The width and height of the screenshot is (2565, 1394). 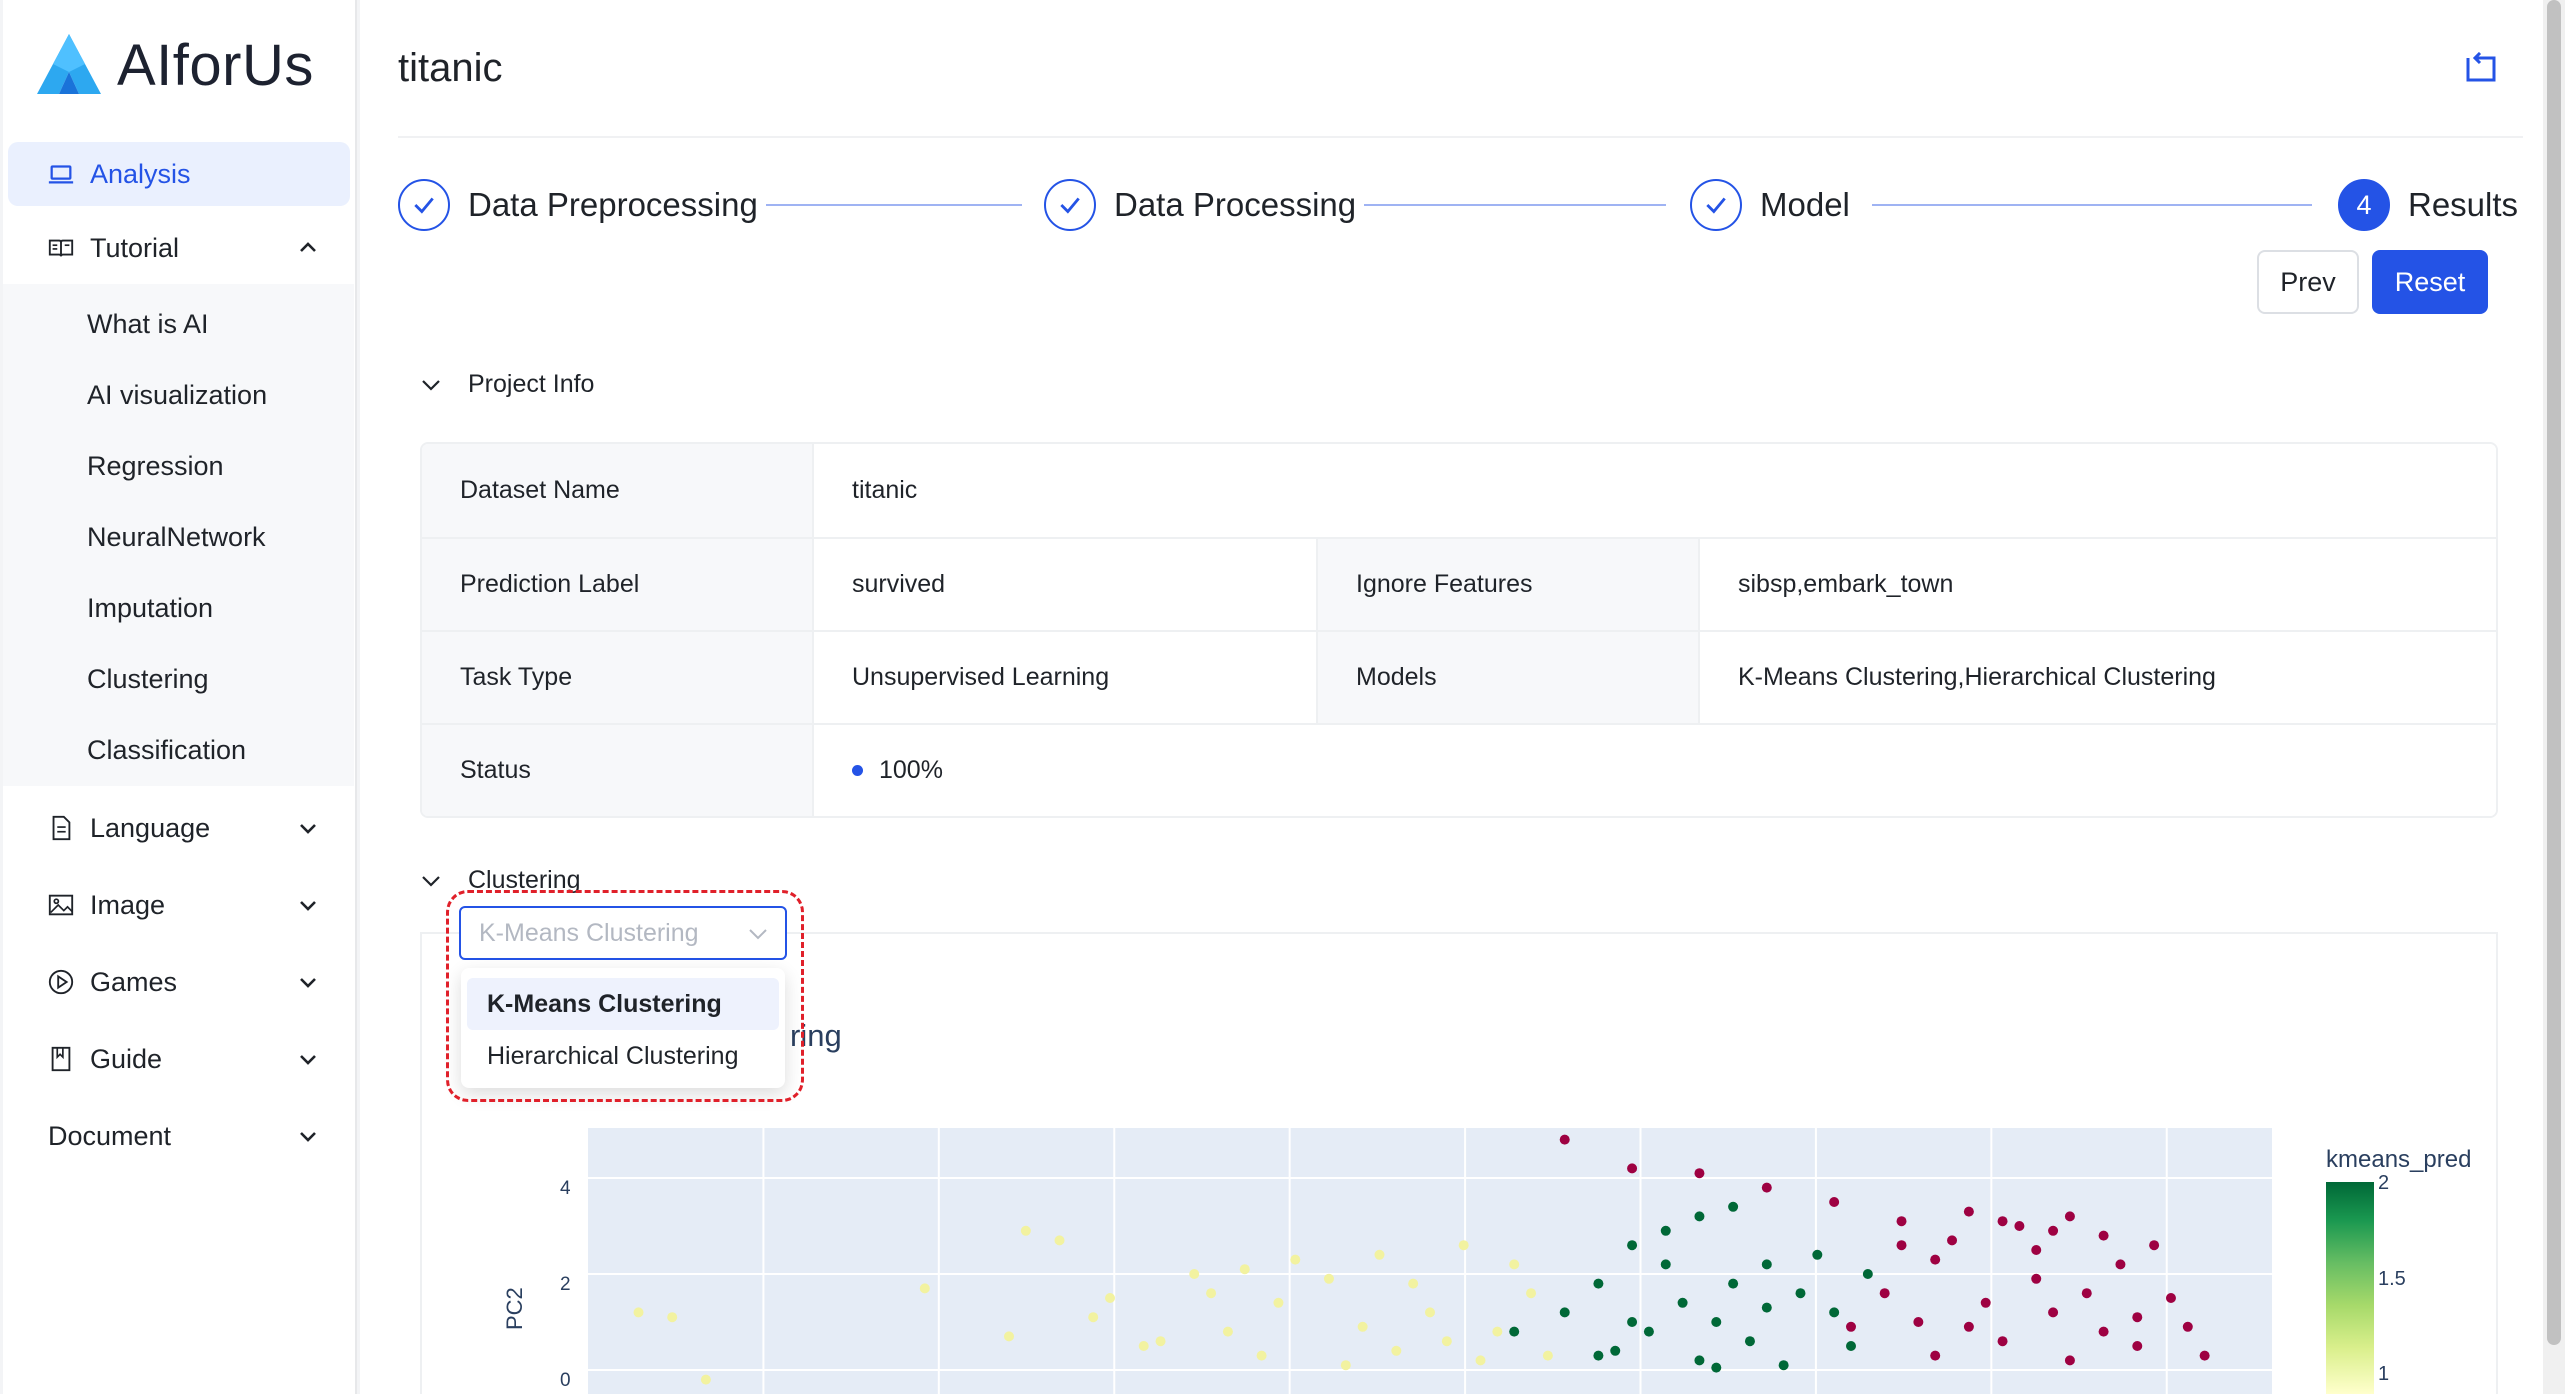 I want to click on step-model: Model, so click(x=1770, y=205).